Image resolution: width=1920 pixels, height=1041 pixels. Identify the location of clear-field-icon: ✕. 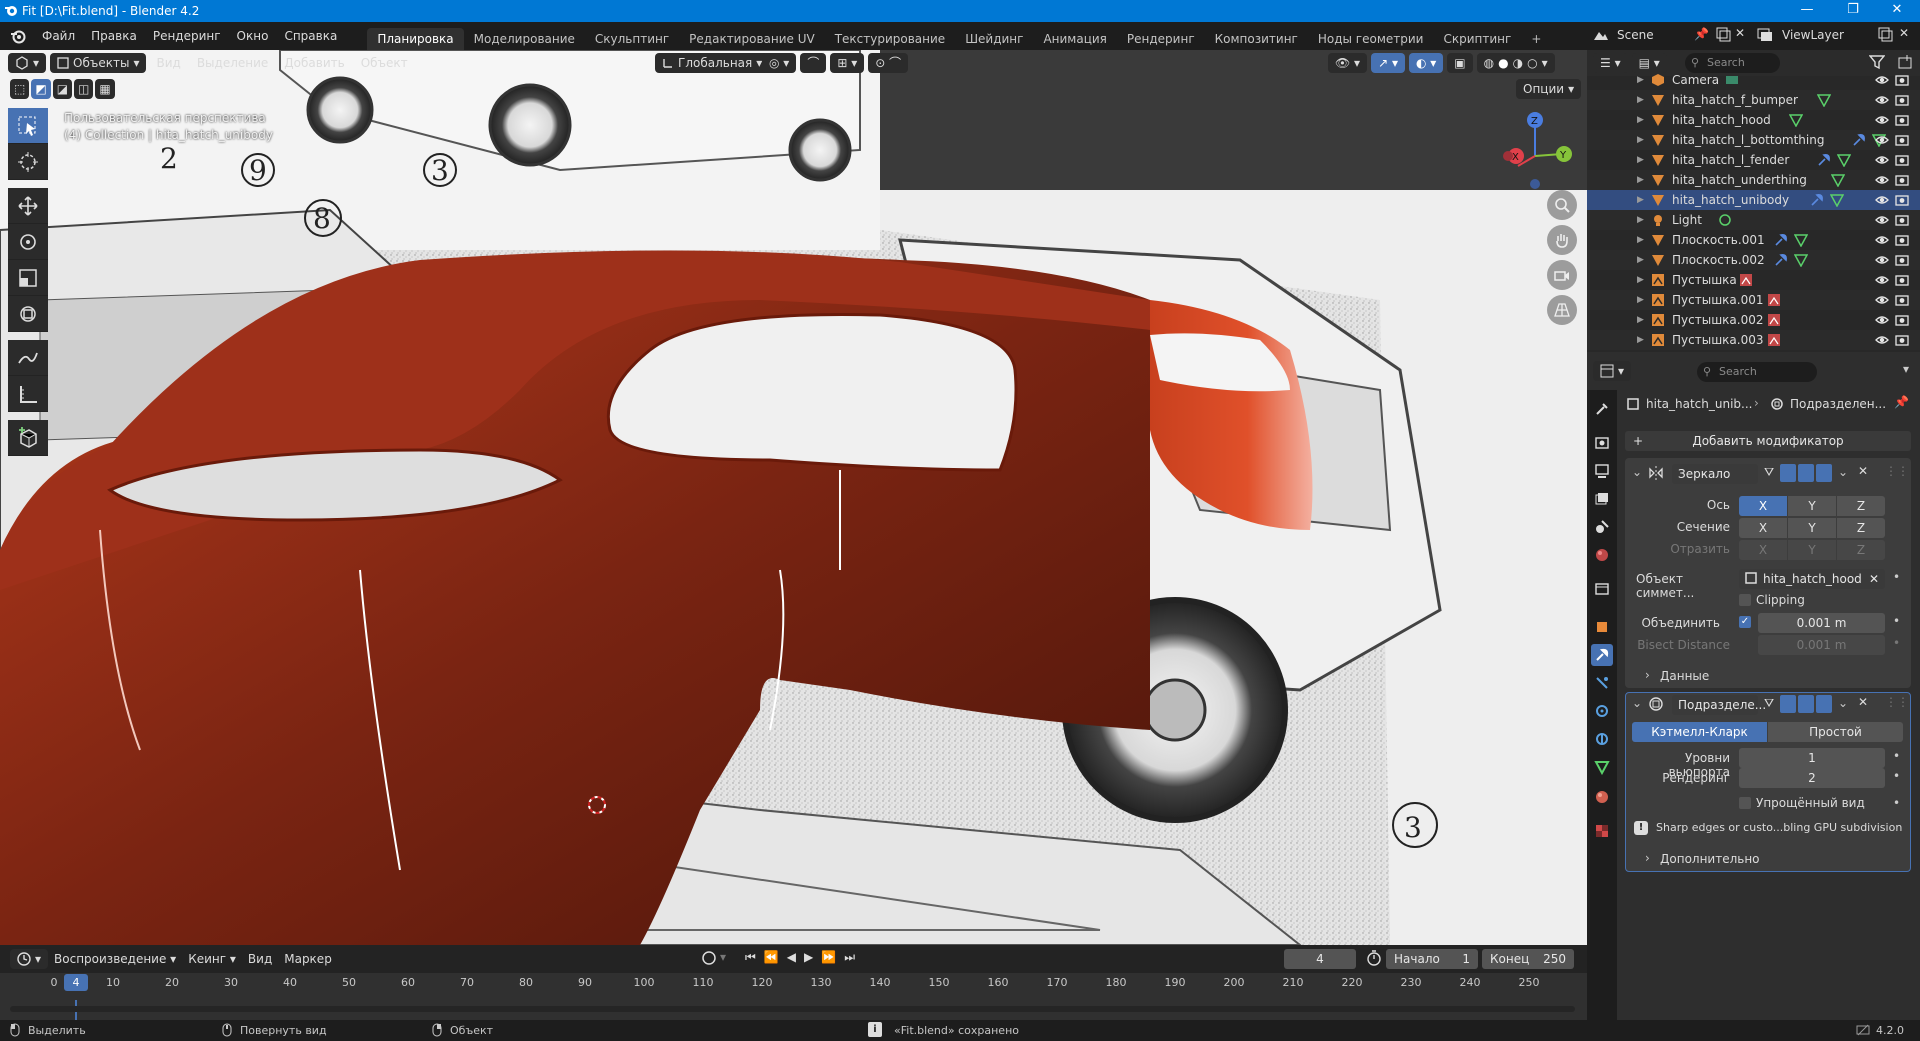
(1874, 579).